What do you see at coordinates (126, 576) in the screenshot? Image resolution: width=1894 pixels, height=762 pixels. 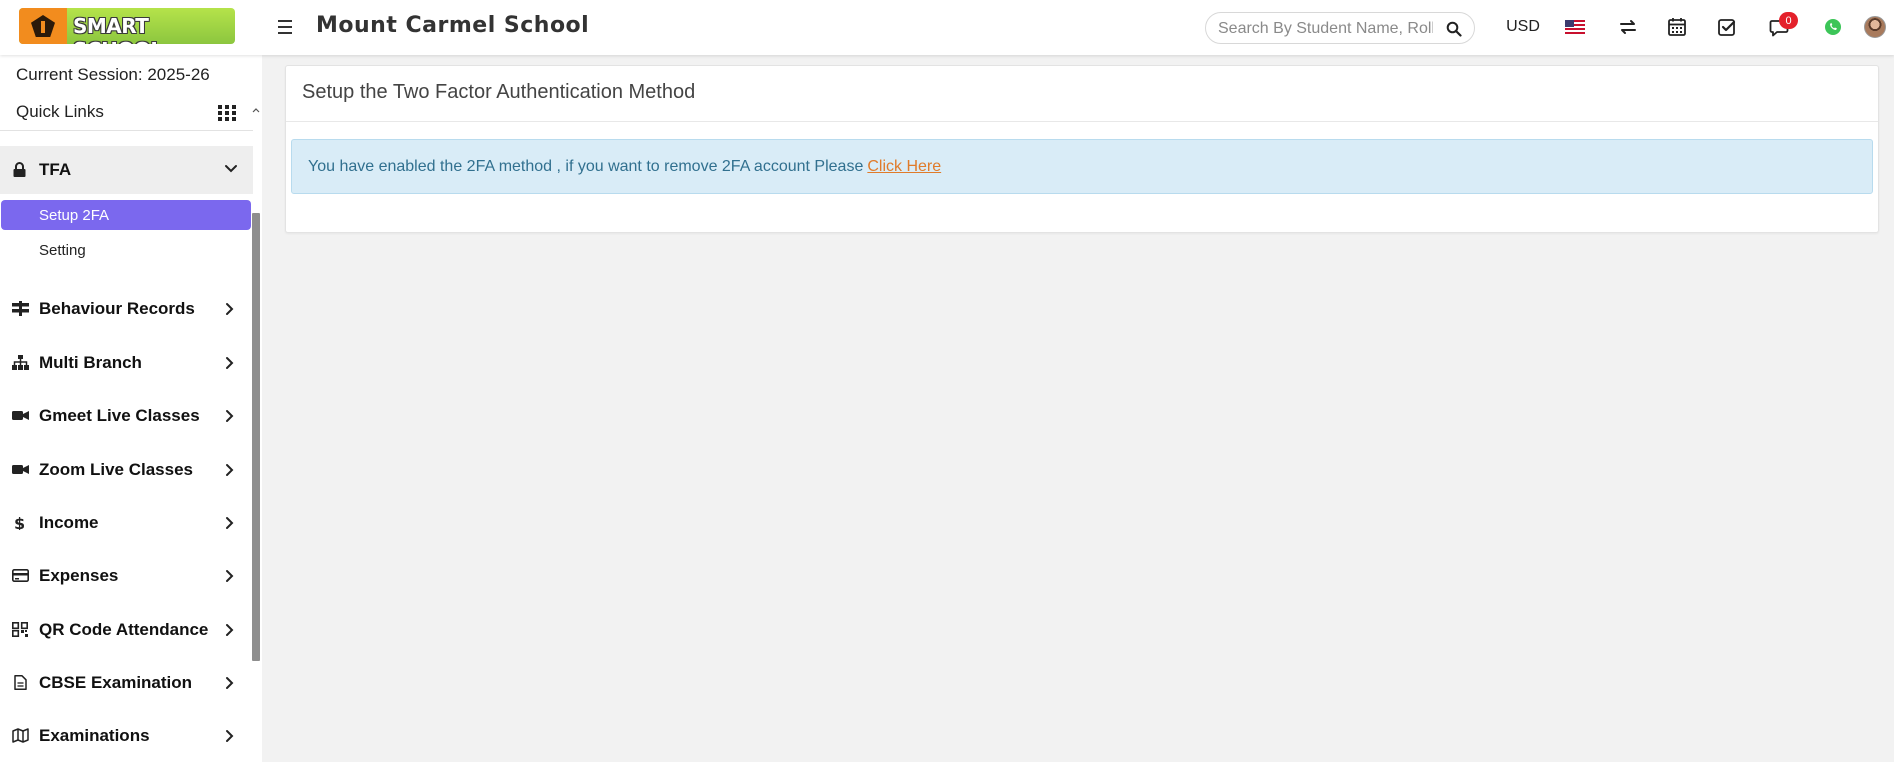 I see `sidebar-item-expenses: Expenses` at bounding box center [126, 576].